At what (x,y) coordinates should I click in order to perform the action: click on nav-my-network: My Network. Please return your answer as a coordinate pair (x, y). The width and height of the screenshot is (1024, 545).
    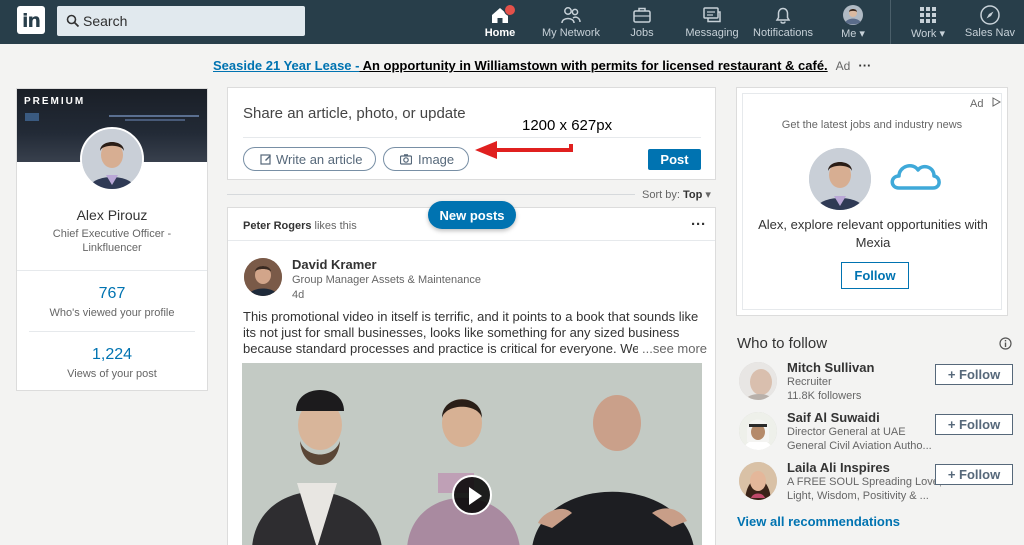
    Looking at the image, I should click on (571, 22).